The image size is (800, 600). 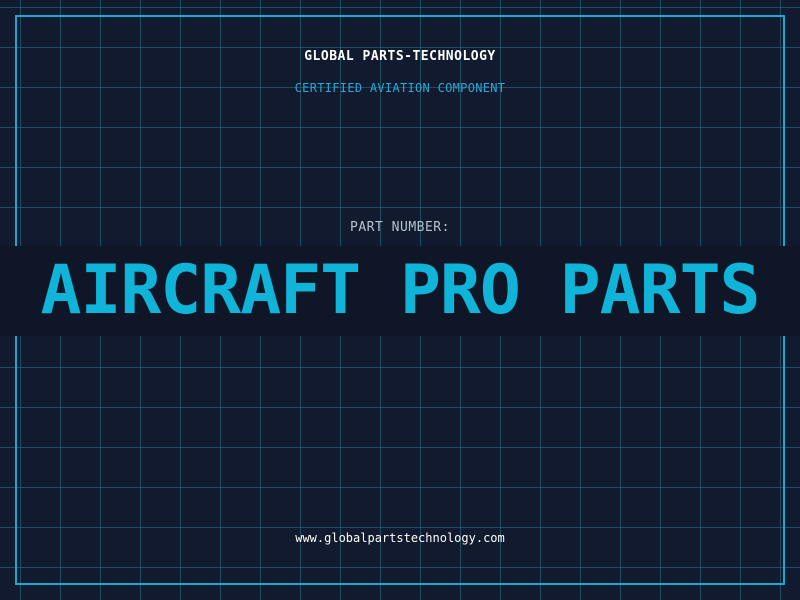 I want to click on part-number-label: PART NUMBER:, so click(x=400, y=227).